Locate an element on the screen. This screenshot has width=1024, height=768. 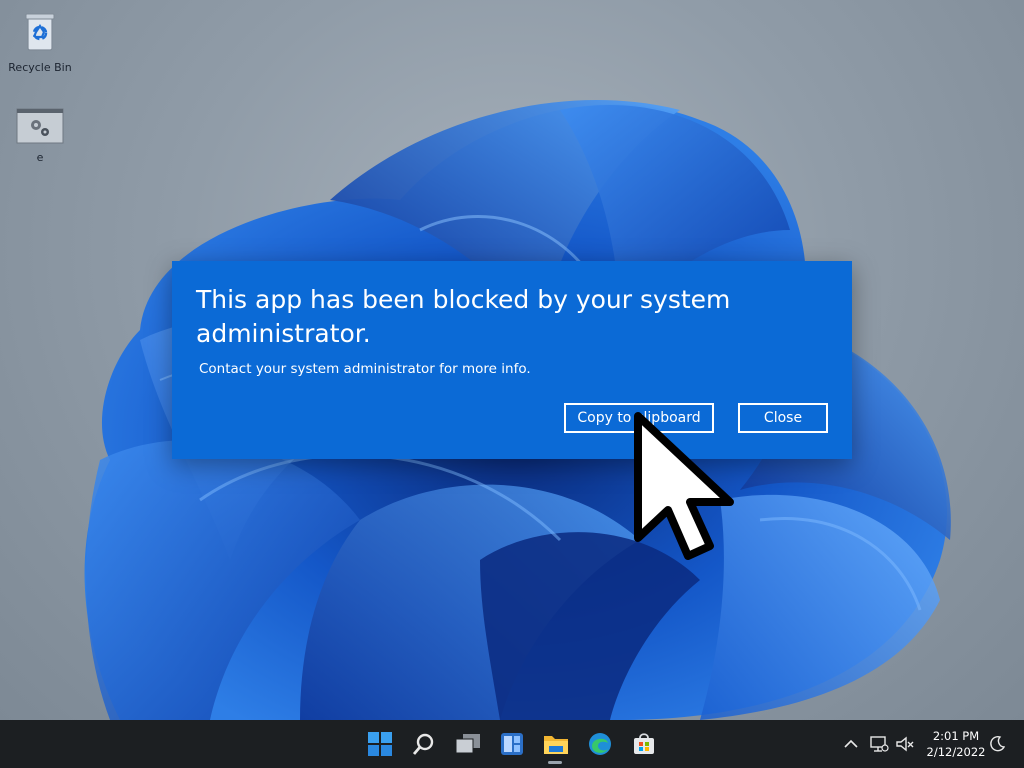
clock-time: 2:01 PM is located at coordinates (956, 736).